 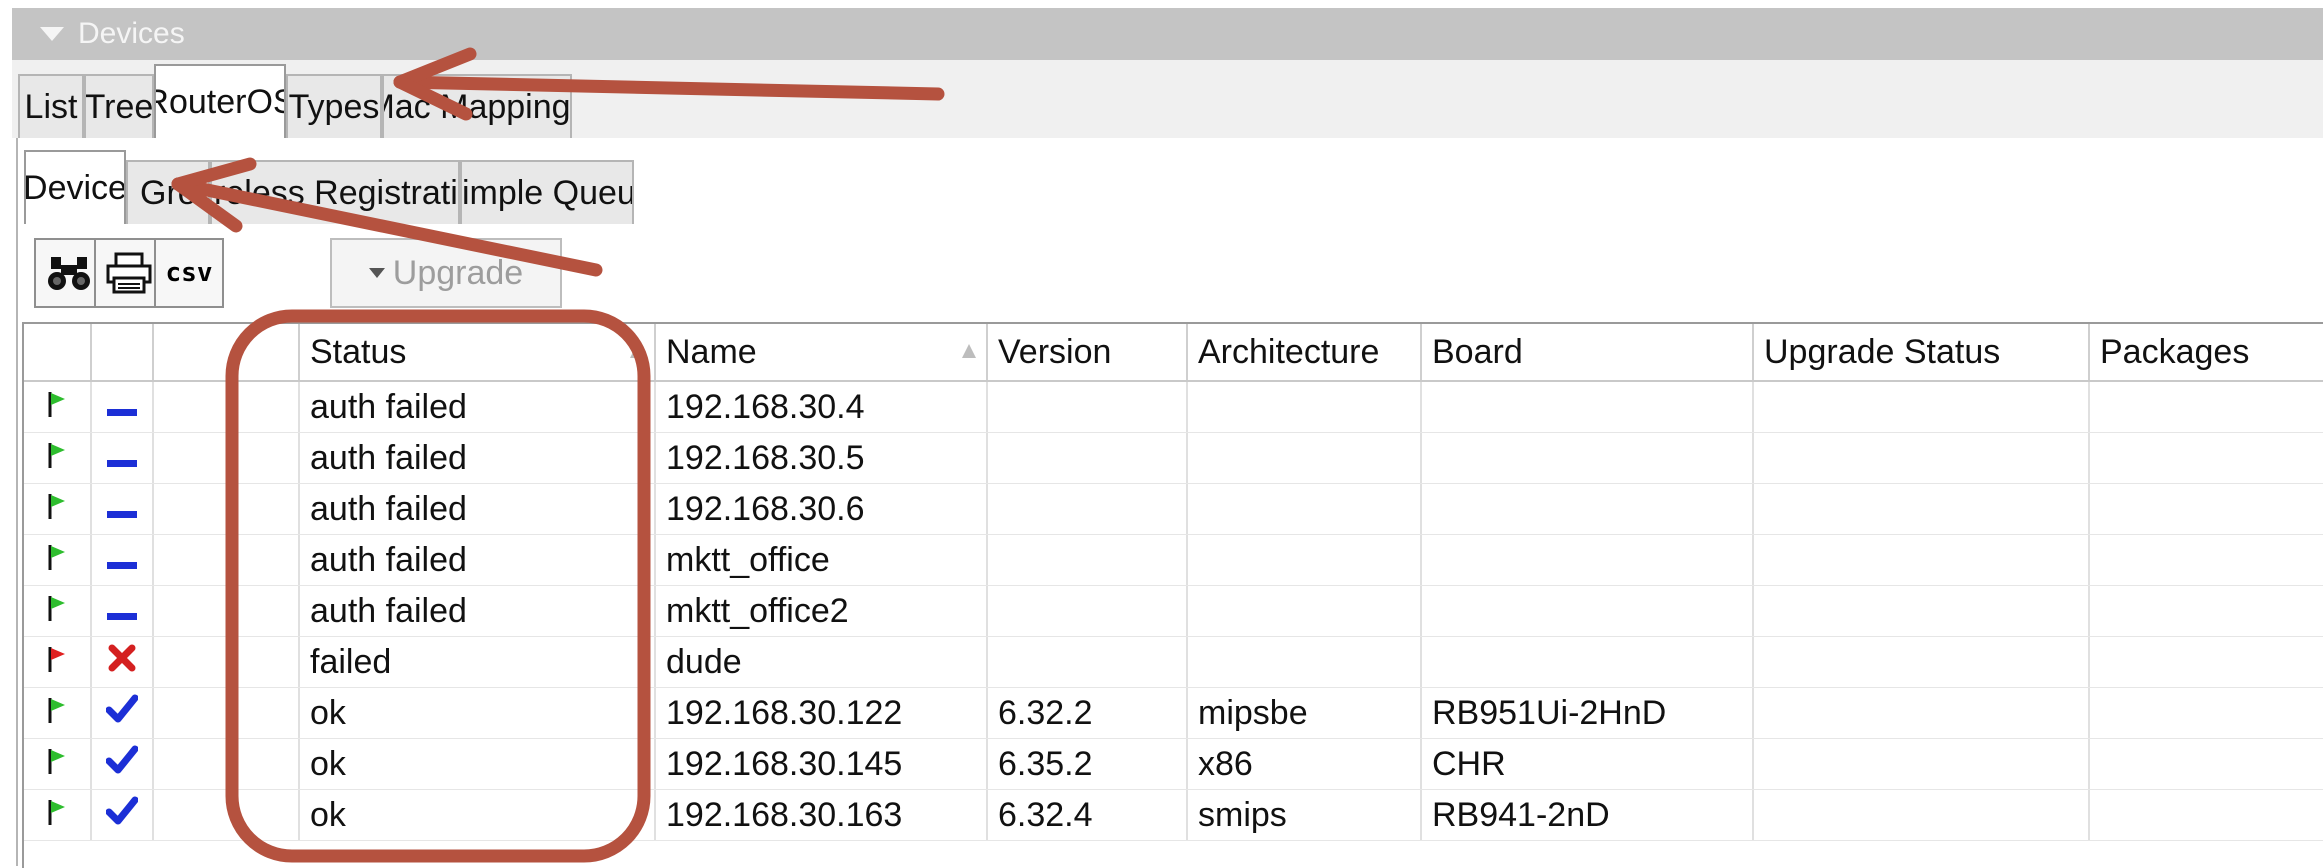 What do you see at coordinates (478, 662) in the screenshot?
I see `status-cell: failed` at bounding box center [478, 662].